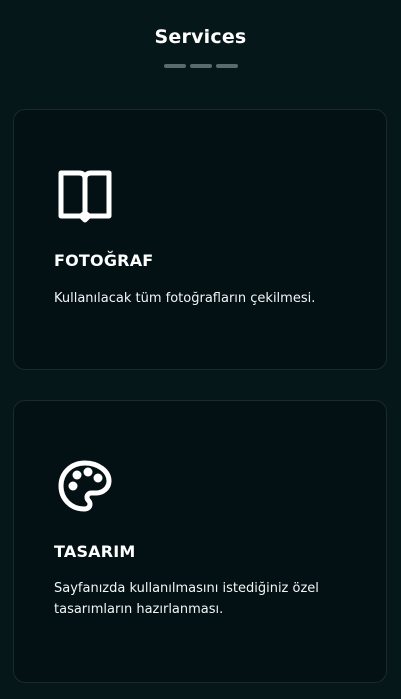 The height and width of the screenshot is (699, 401). I want to click on title-divider, so click(201, 66).